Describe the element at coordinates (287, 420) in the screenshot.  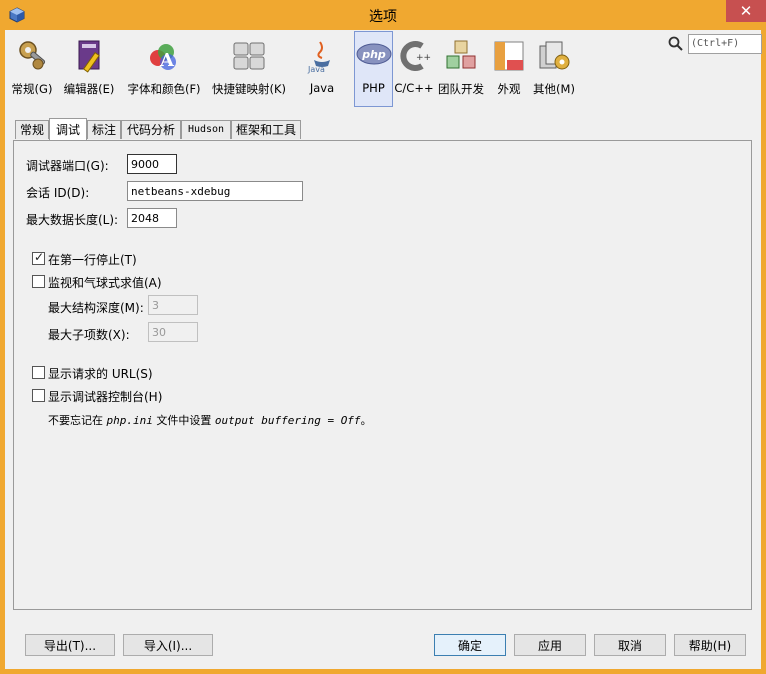
I see `note-setting: output buffering = Off` at that location.